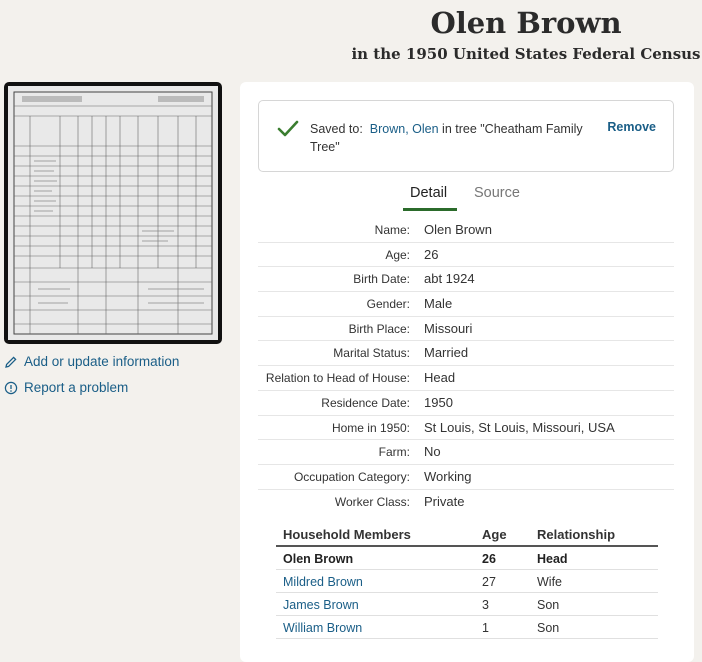 The width and height of the screenshot is (702, 662). I want to click on detail-value: Olen Brown, so click(458, 229).